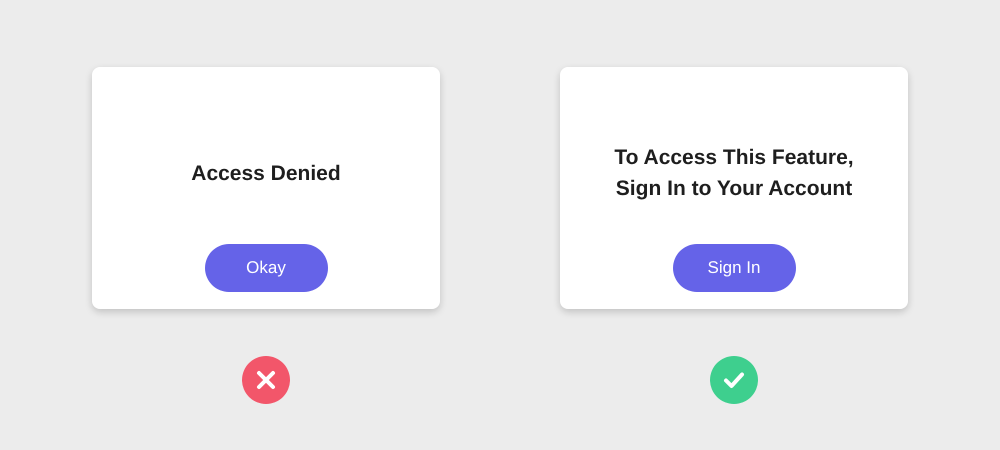  Describe the element at coordinates (266, 173) in the screenshot. I see `dialog-message: Access Denied` at that location.